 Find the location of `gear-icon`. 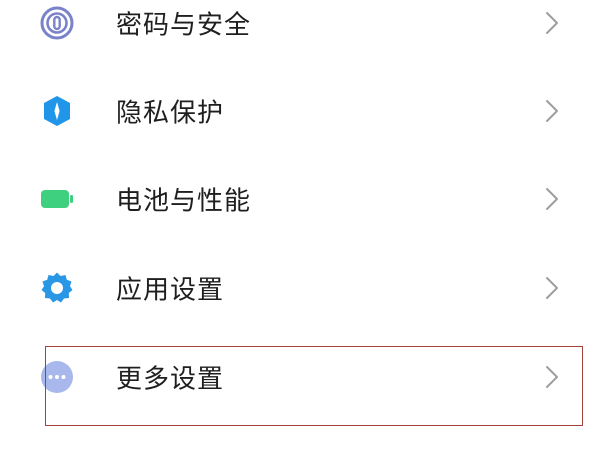

gear-icon is located at coordinates (57, 288).